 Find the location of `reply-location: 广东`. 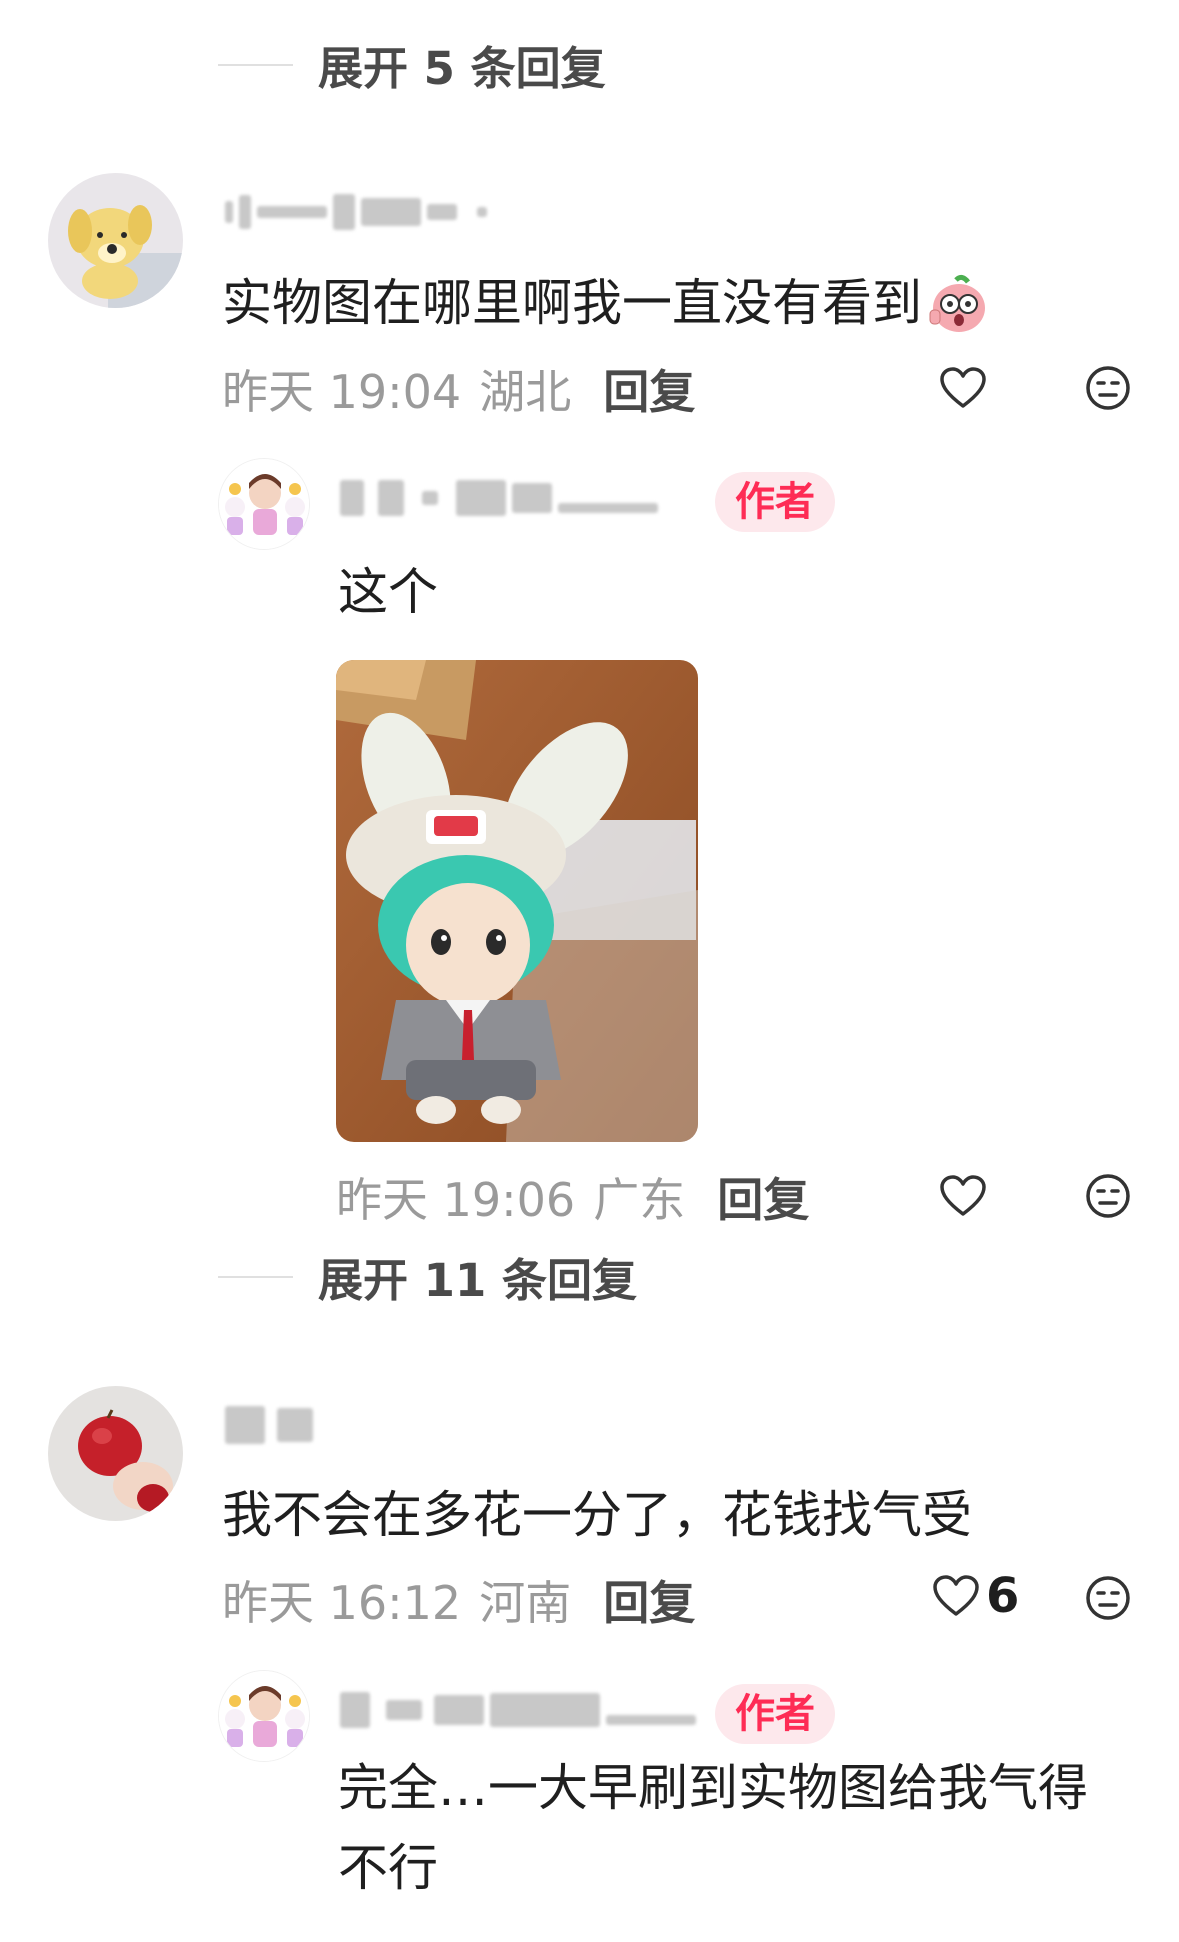

reply-location: 广东 is located at coordinates (639, 1200).